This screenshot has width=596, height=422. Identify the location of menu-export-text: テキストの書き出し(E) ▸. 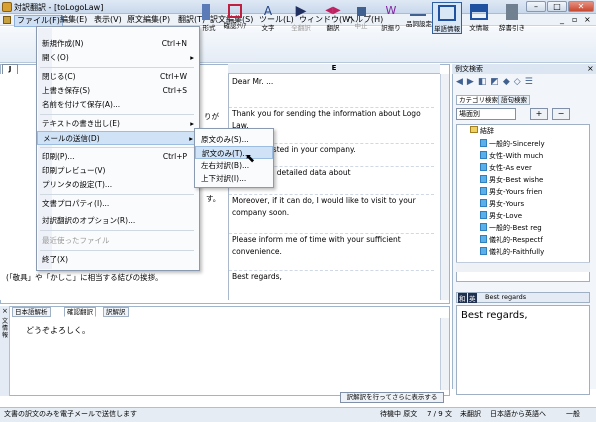
(118, 124).